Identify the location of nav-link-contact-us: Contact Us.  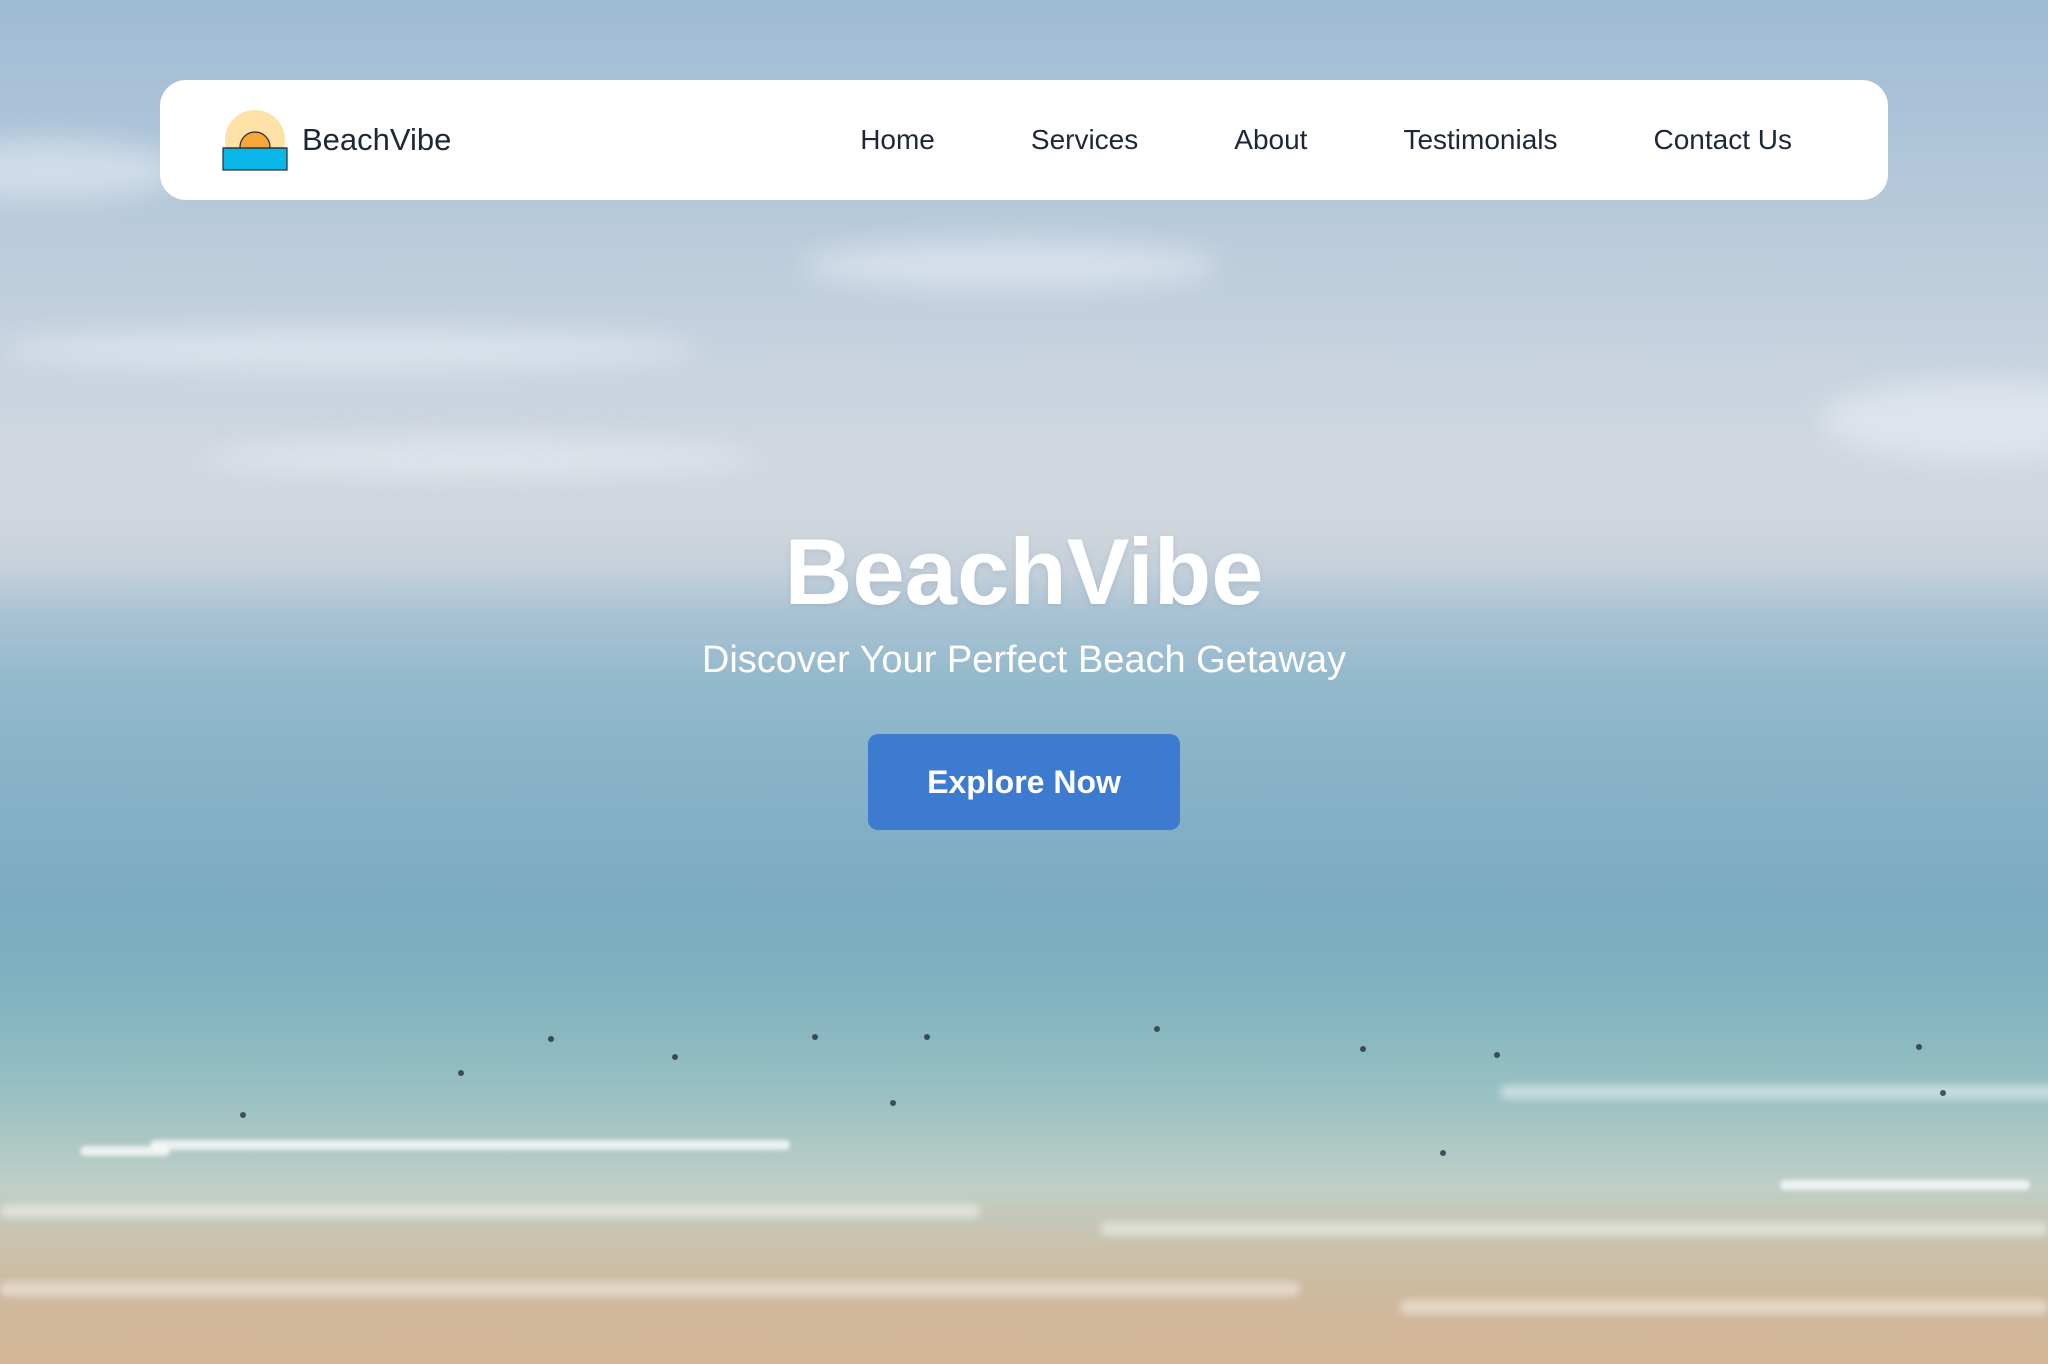
(1723, 140).